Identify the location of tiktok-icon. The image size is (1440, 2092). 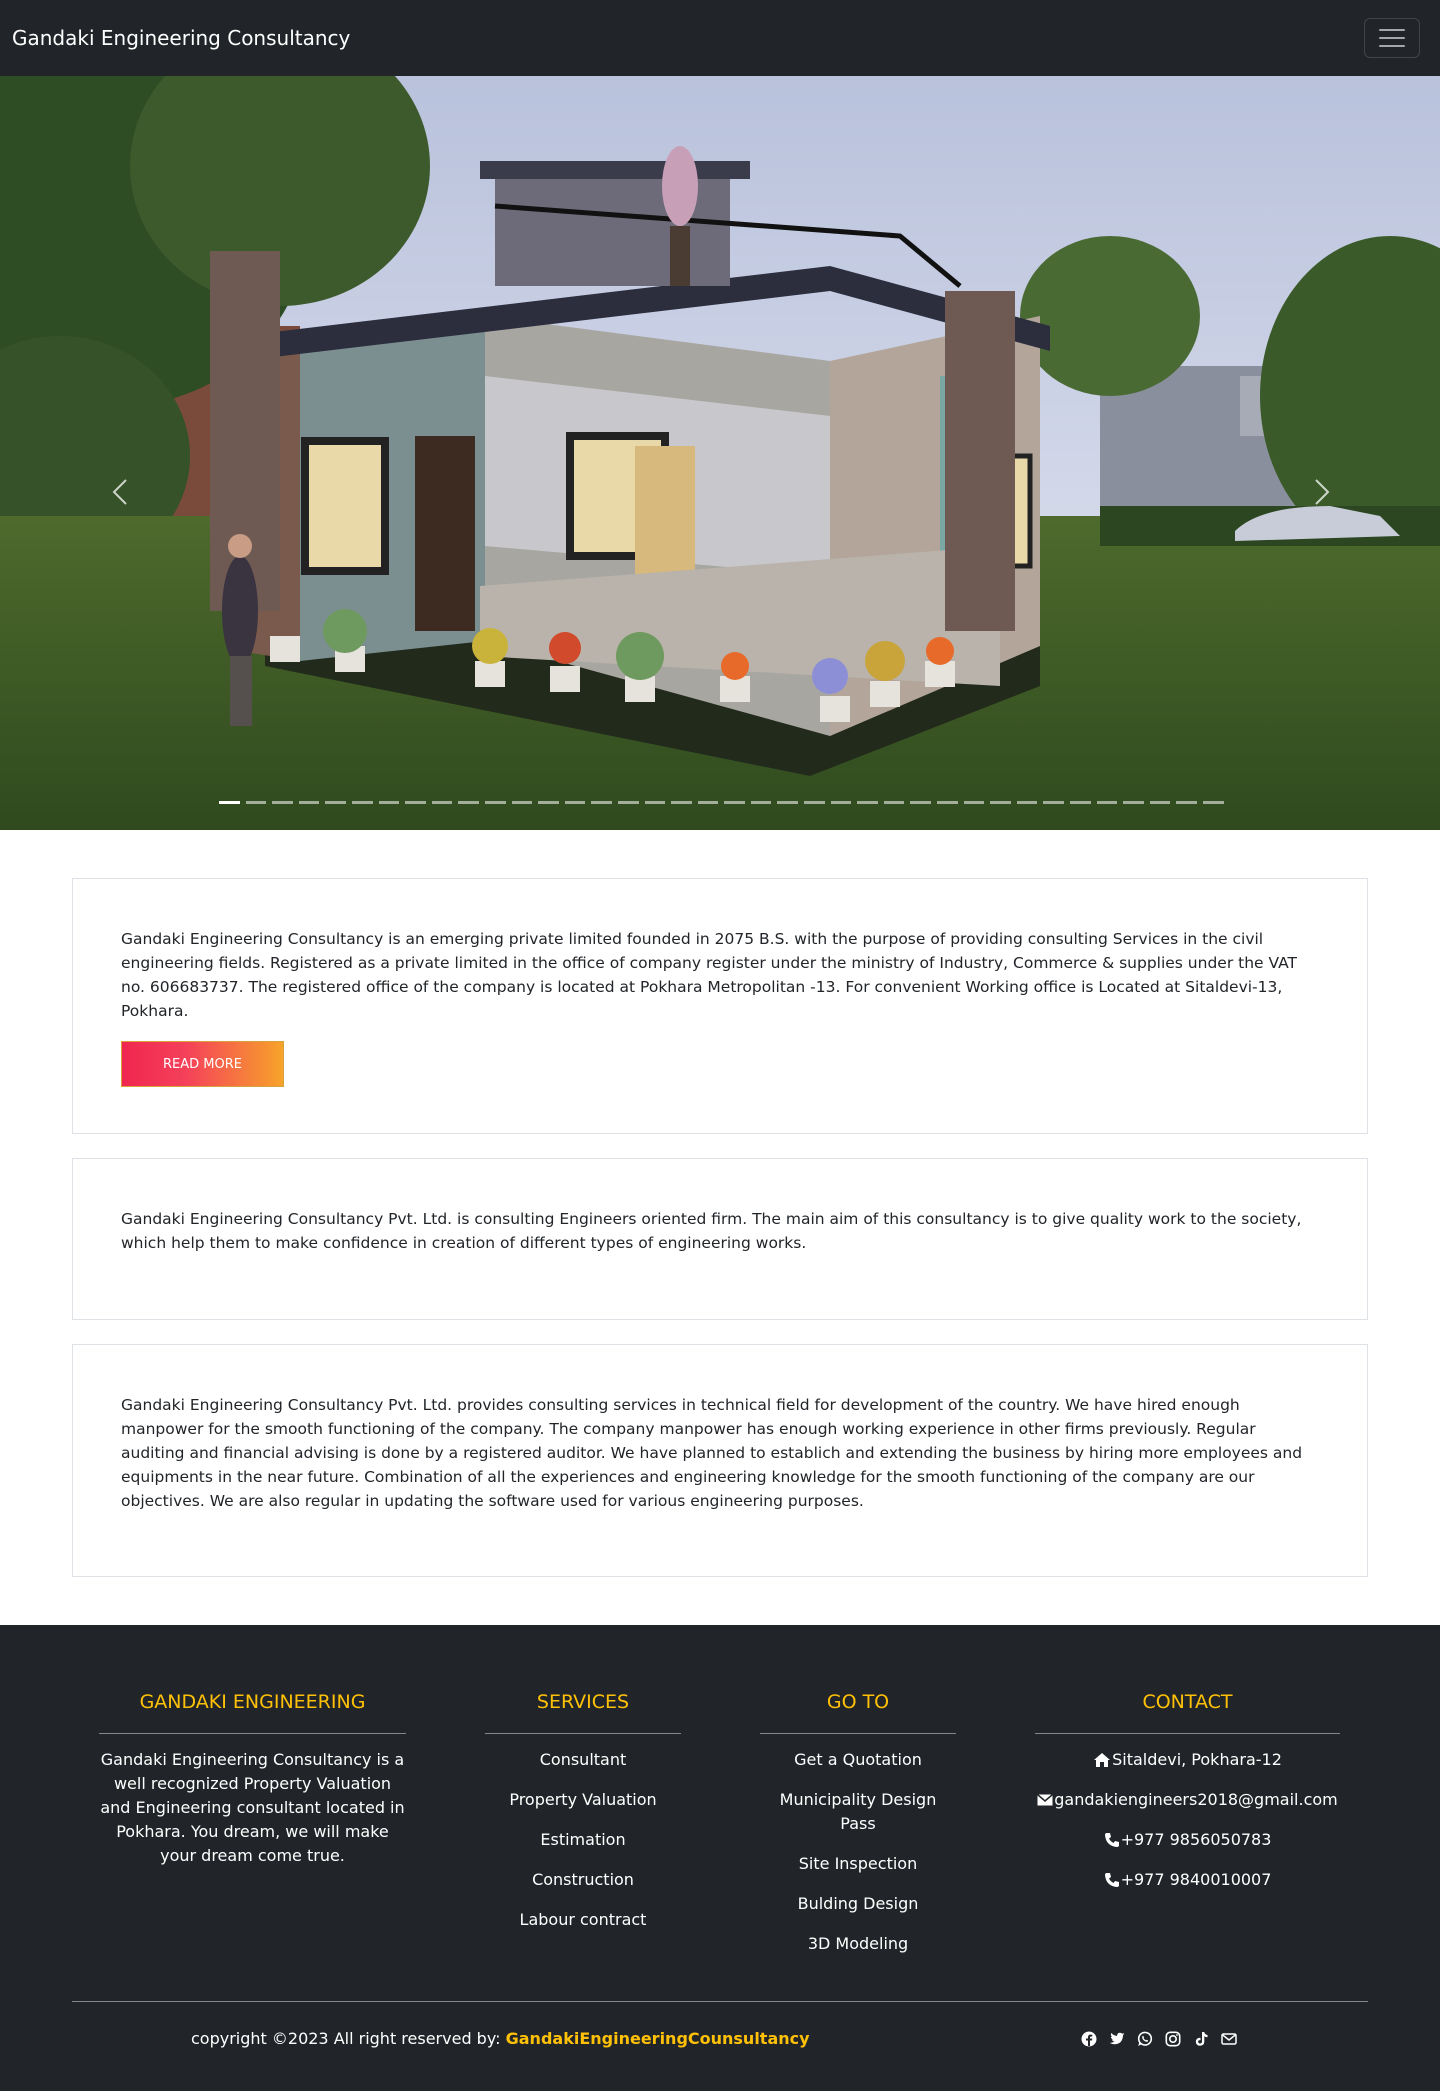
(1201, 2039).